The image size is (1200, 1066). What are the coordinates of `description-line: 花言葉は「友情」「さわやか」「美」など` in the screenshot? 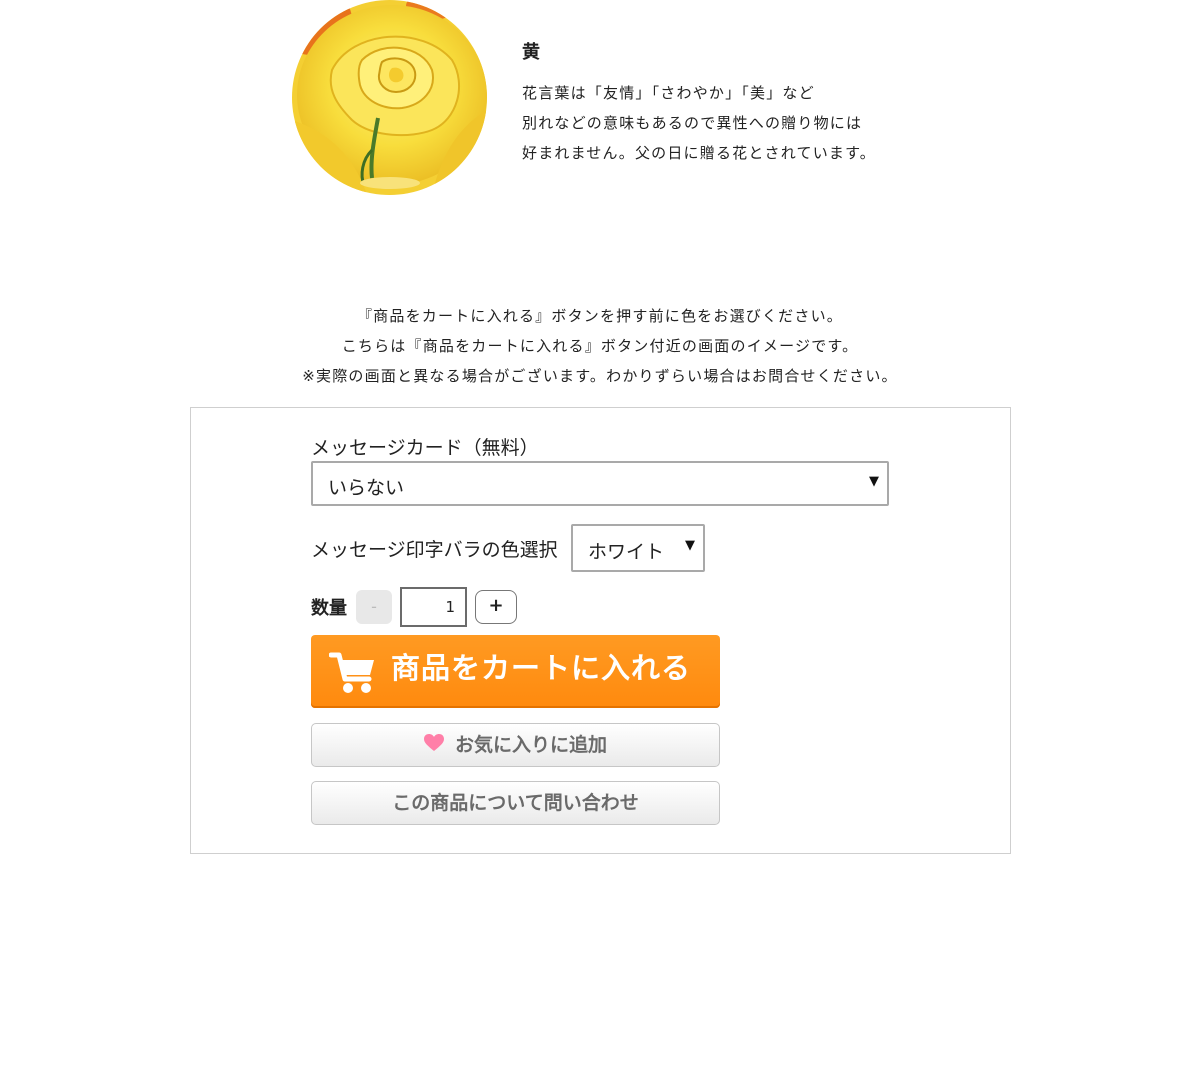 It's located at (668, 93).